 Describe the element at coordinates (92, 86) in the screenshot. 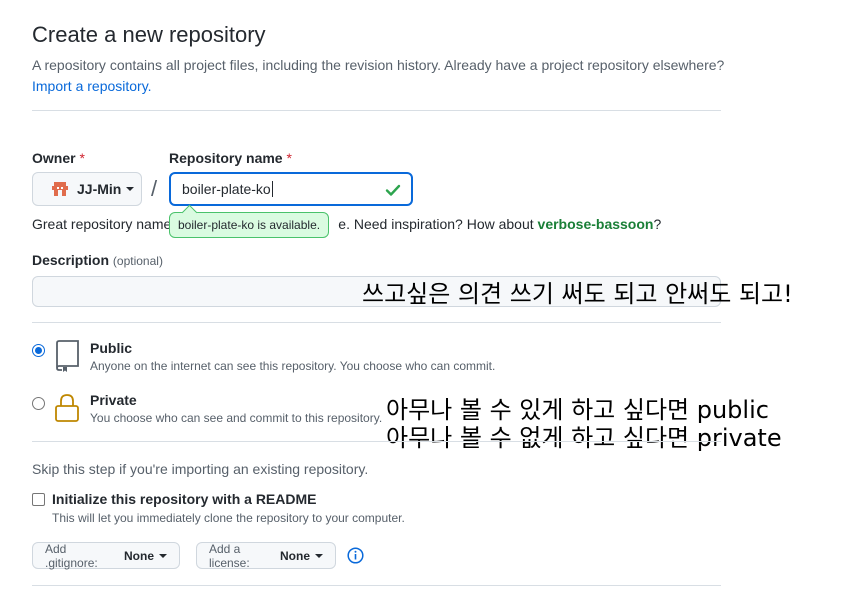

I see `import-repository-link: Import a repository.` at that location.